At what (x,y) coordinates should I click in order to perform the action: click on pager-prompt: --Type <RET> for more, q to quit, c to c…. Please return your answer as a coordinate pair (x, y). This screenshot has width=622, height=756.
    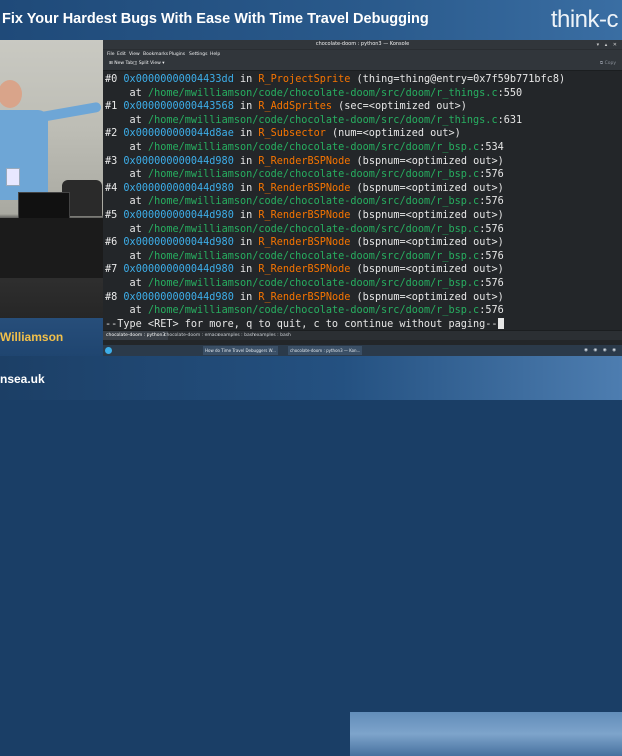
    Looking at the image, I should click on (301, 324).